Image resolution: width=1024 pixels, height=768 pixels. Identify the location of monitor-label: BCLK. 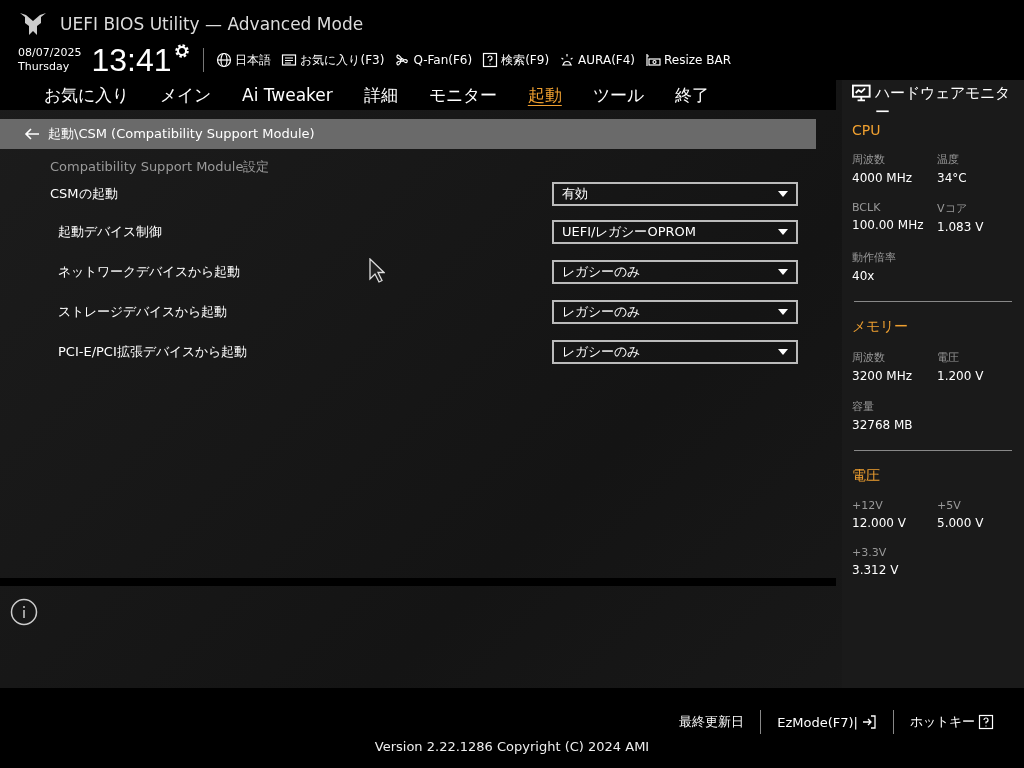
(867, 207).